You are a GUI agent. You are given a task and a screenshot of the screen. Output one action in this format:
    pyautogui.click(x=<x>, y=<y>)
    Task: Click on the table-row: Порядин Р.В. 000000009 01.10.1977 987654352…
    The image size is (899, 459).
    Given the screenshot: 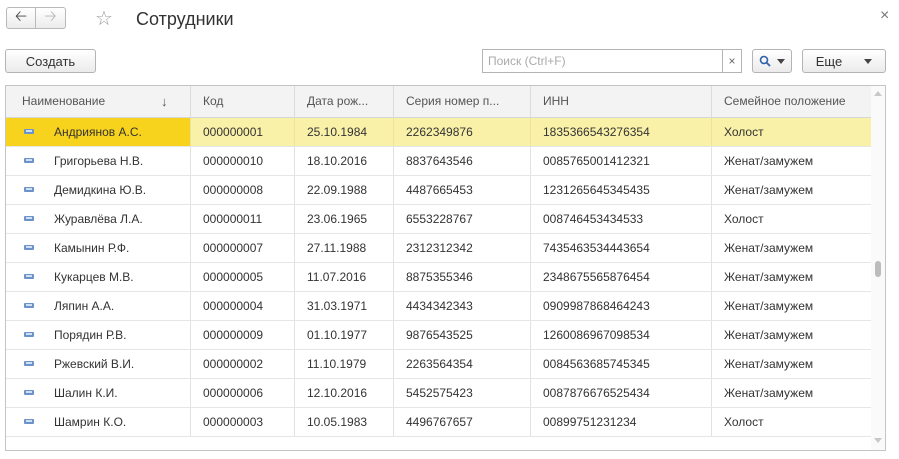 What is the action you would take?
    pyautogui.click(x=438, y=335)
    